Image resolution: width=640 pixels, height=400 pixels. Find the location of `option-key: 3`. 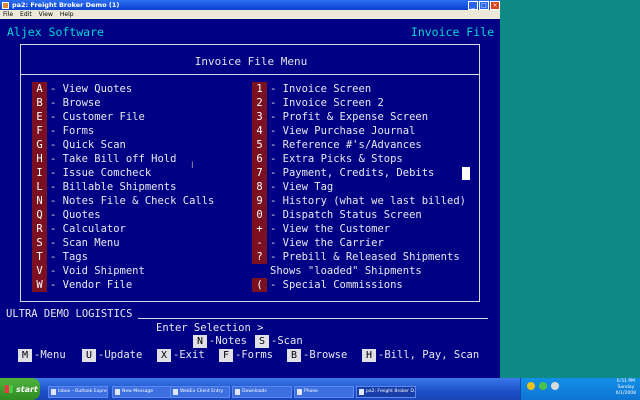

option-key: 3 is located at coordinates (259, 117).